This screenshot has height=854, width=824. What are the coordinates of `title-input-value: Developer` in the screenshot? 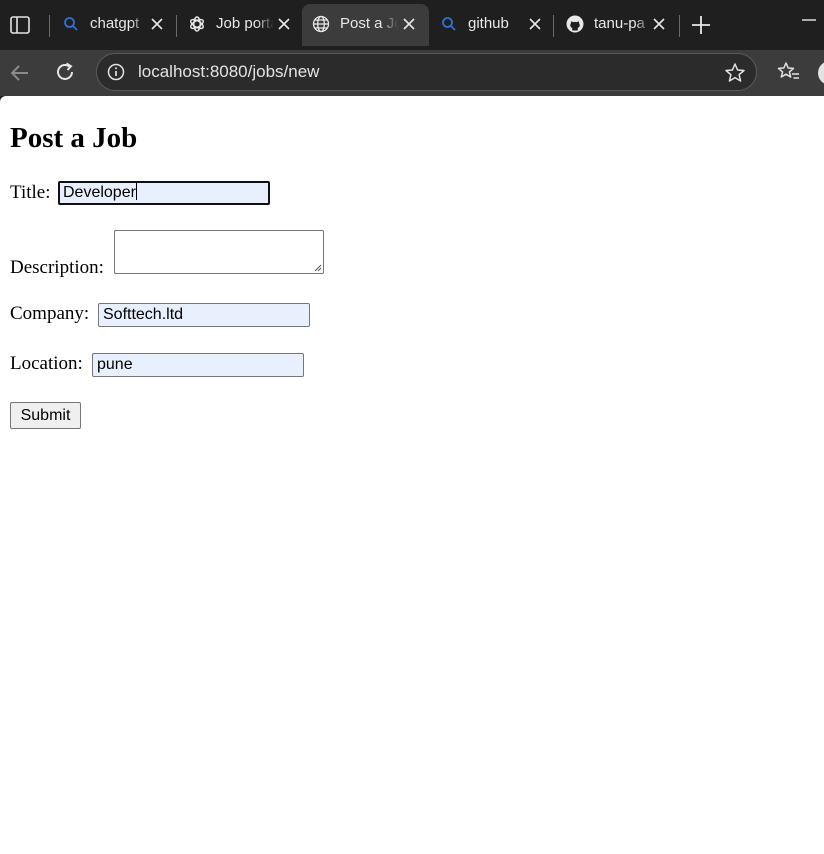 It's located at (99, 192).